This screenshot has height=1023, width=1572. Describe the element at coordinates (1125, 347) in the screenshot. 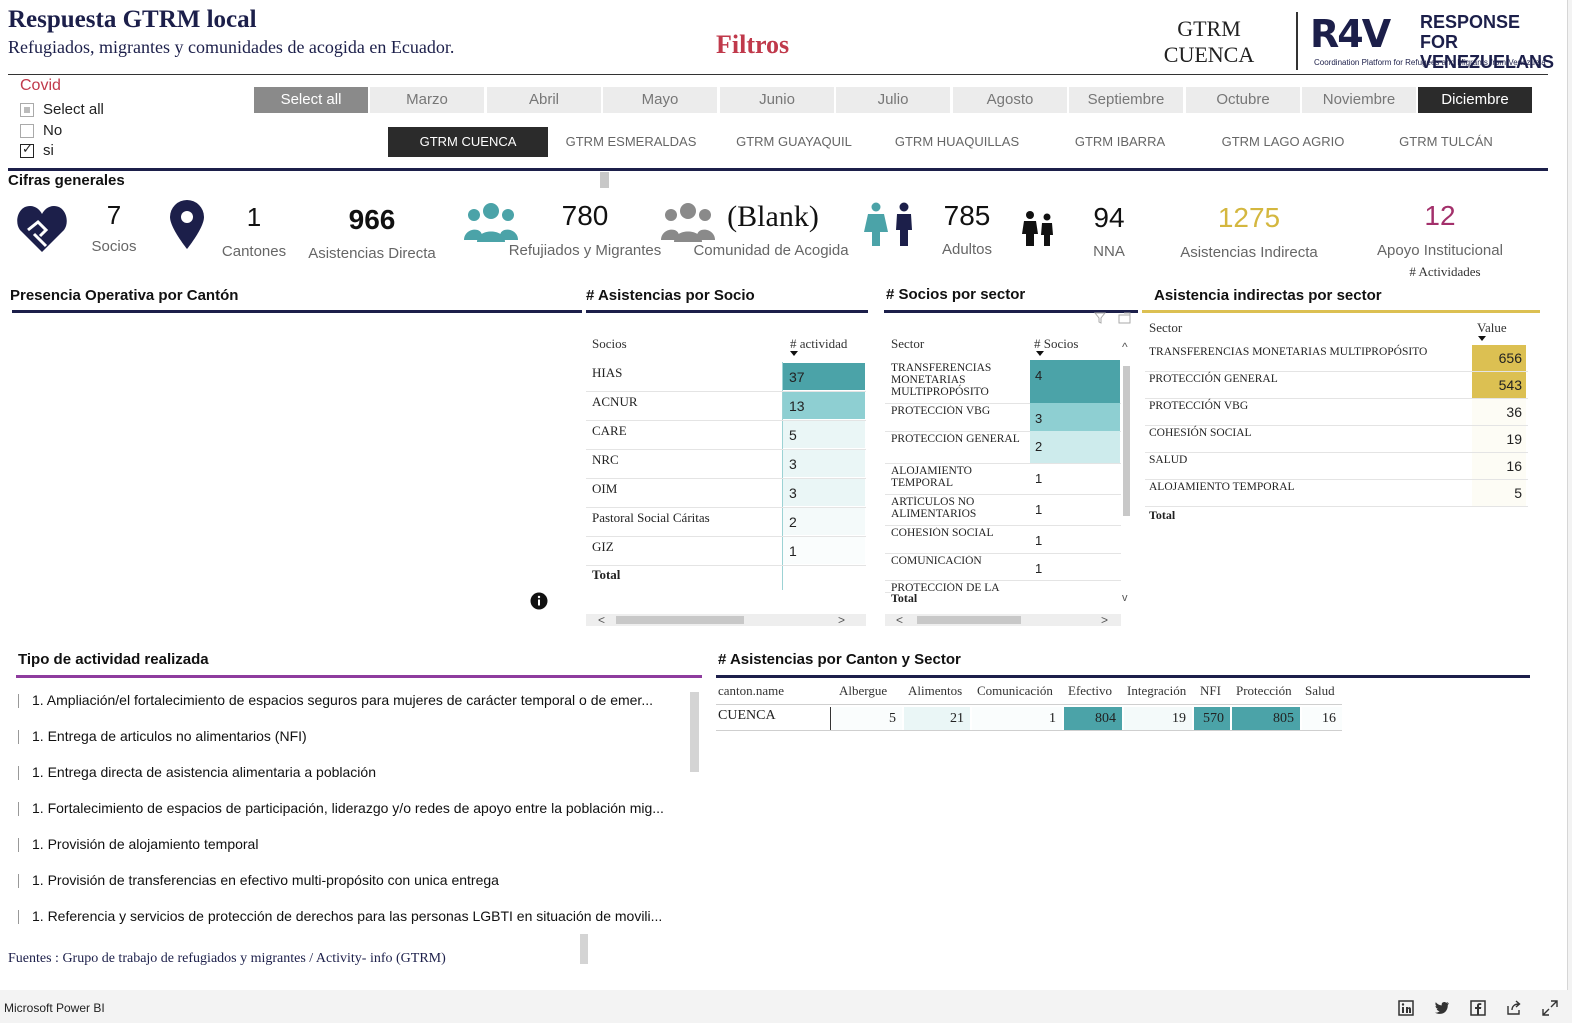

I see `scroll-up-icon: ^` at that location.